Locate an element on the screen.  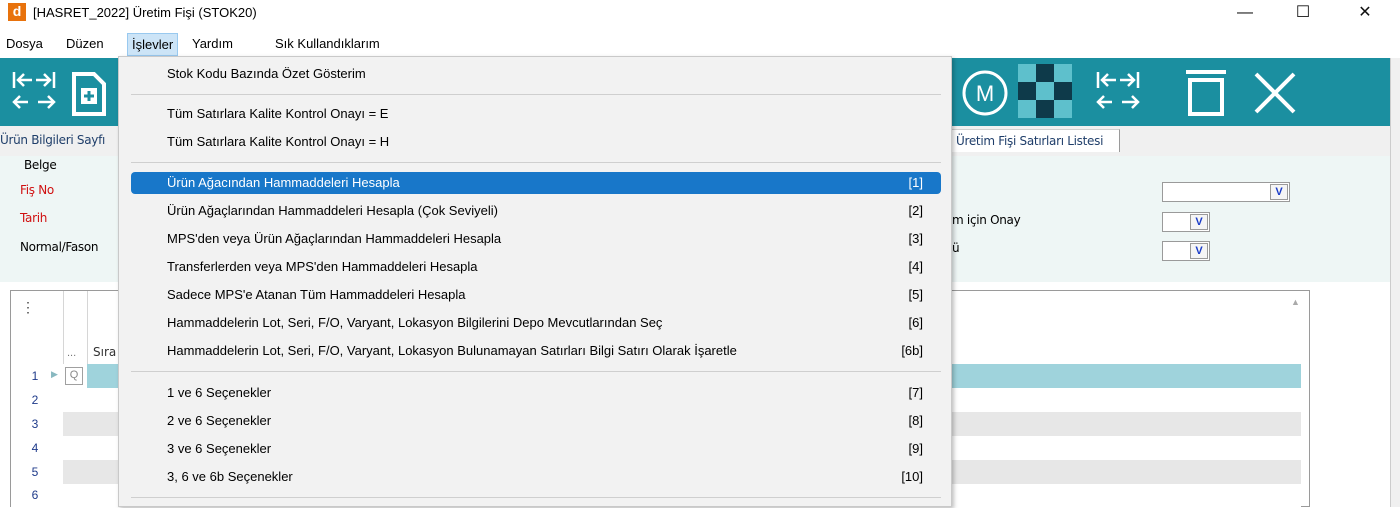
menu-item-stok-kodu-ozet: Stok Kodu Bazında Özet Gösterim is located at coordinates (536, 74).